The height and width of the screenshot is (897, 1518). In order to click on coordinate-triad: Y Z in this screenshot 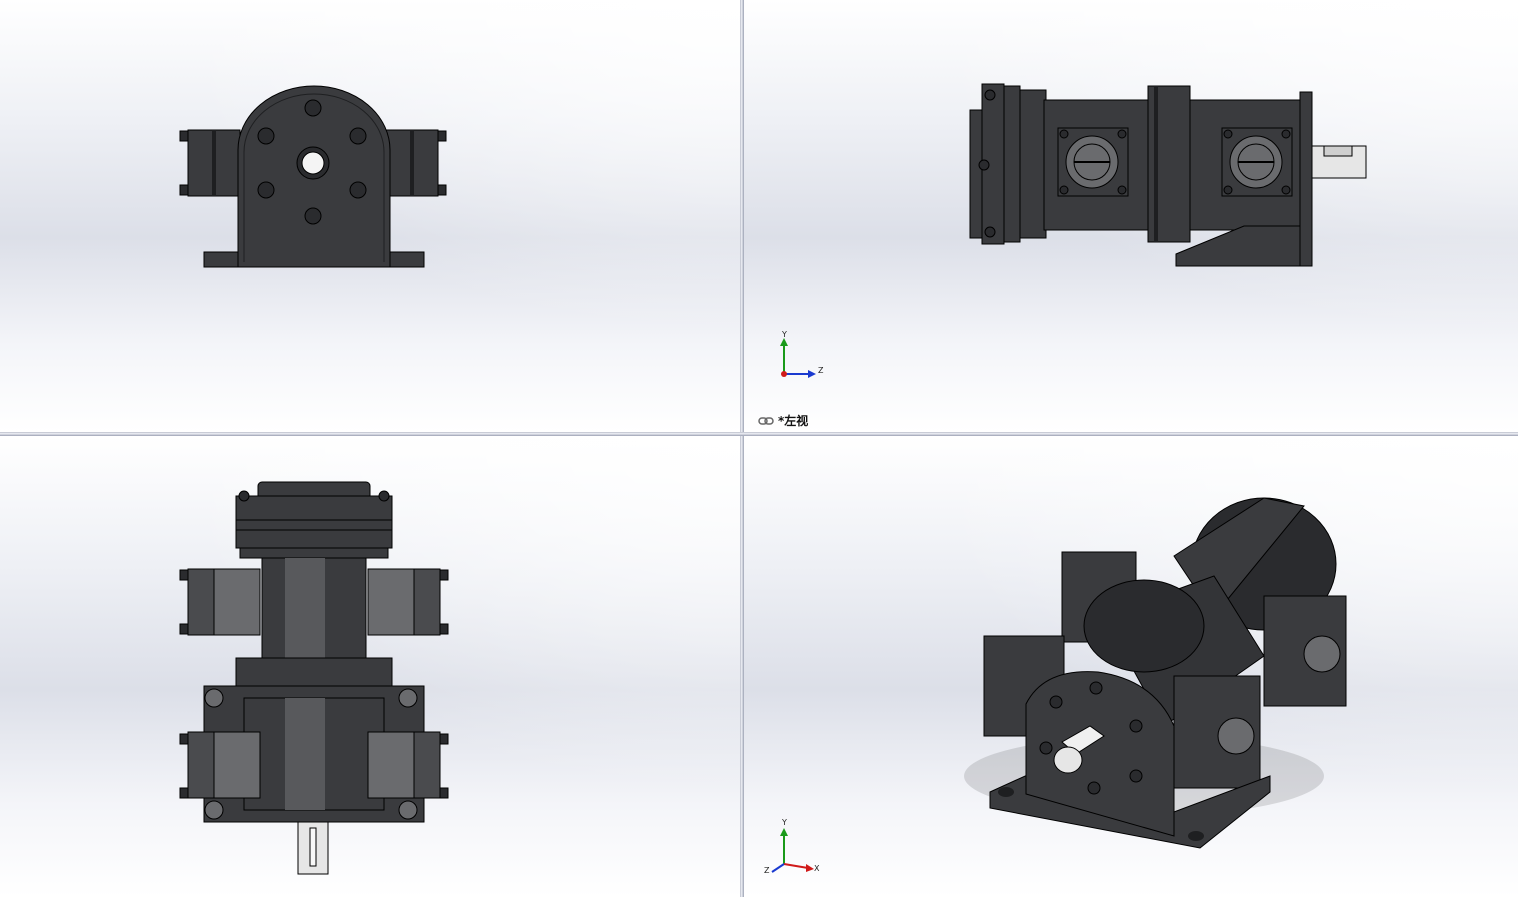, I will do `click(804, 355)`.